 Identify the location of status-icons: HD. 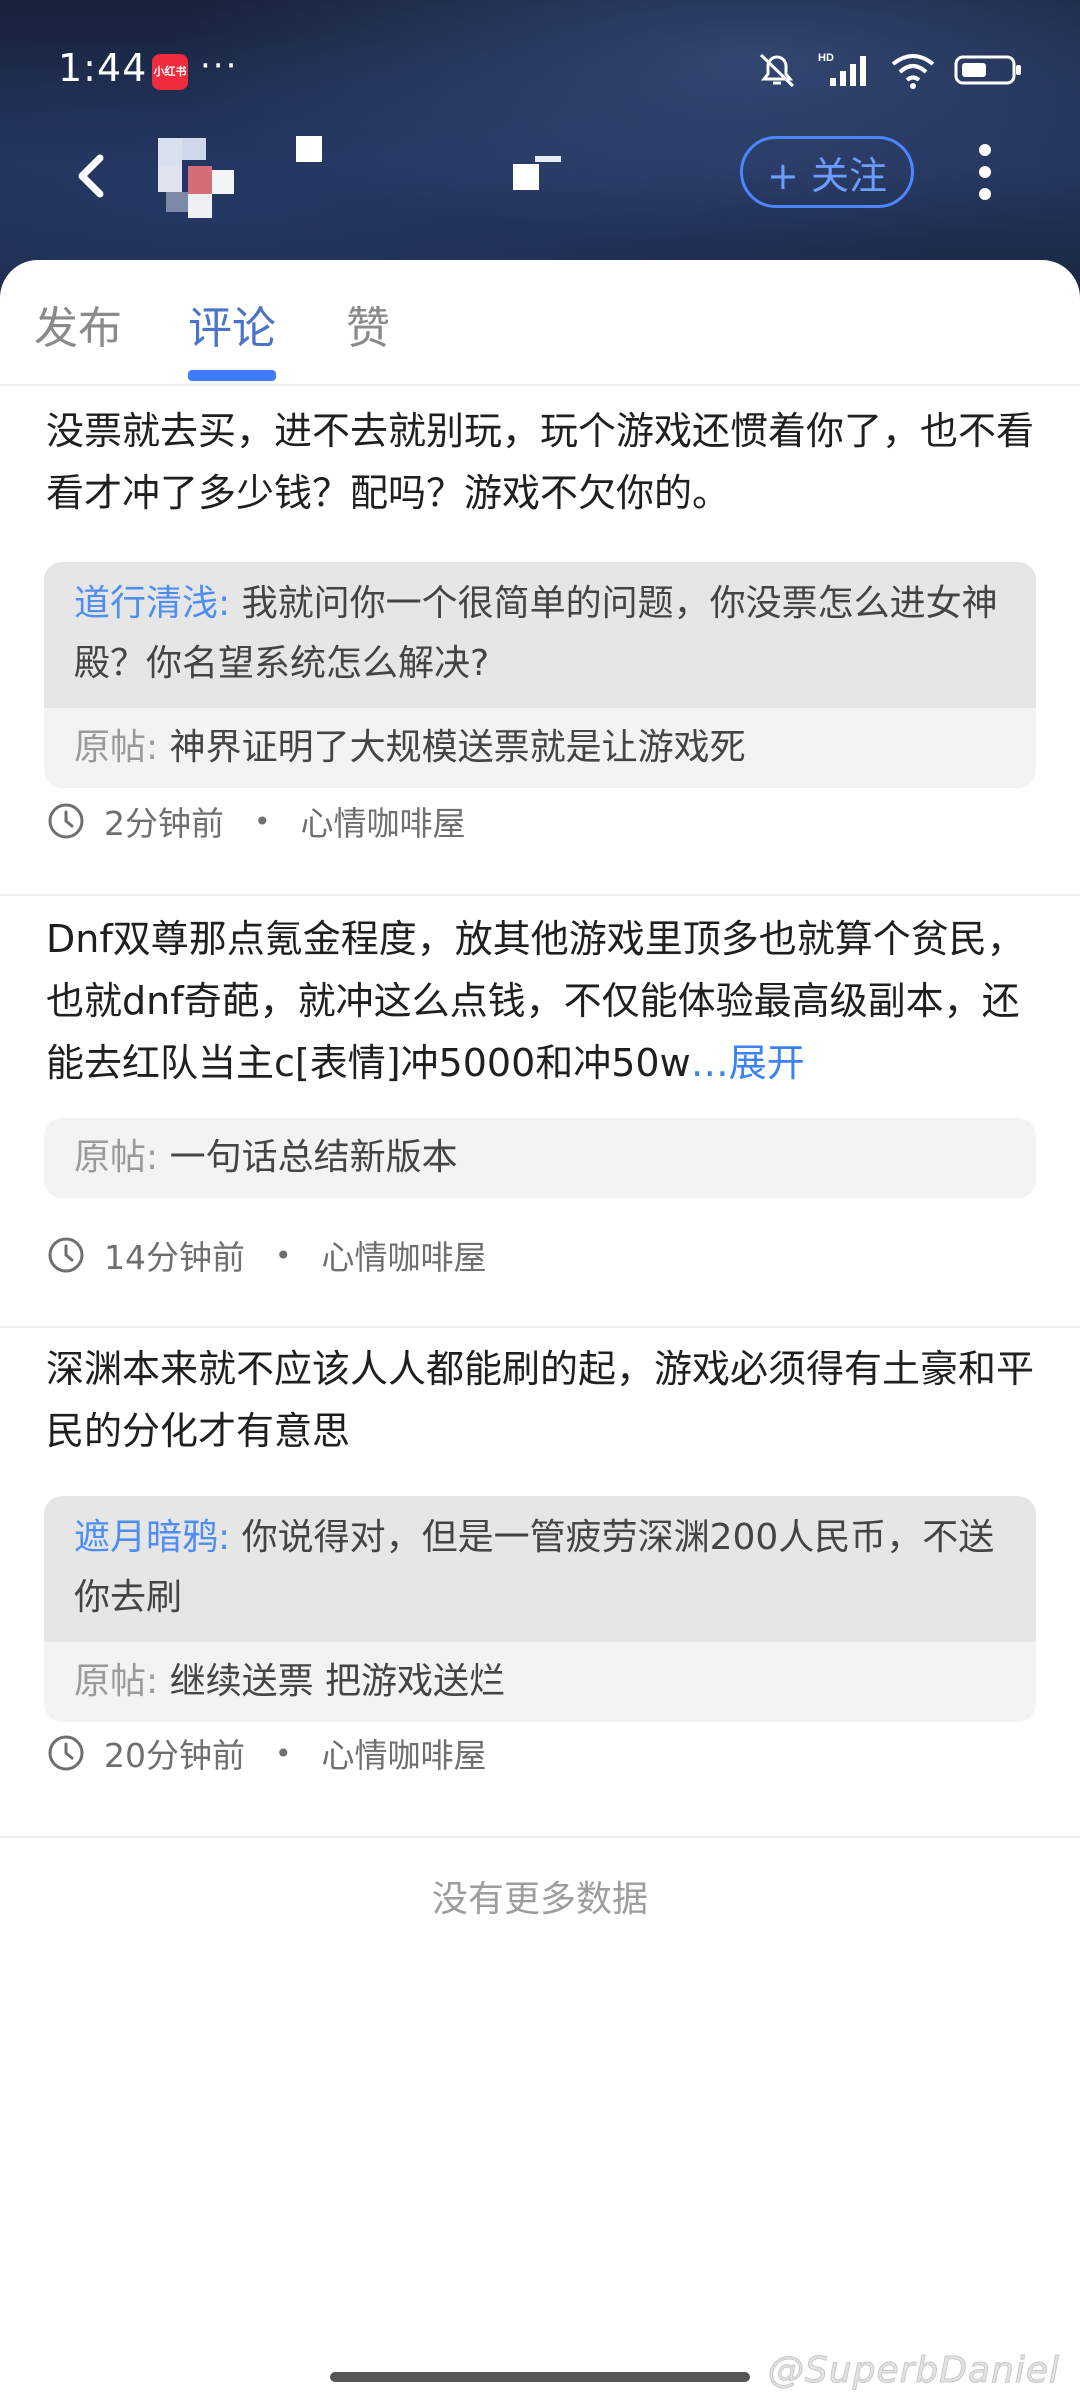
(890, 70).